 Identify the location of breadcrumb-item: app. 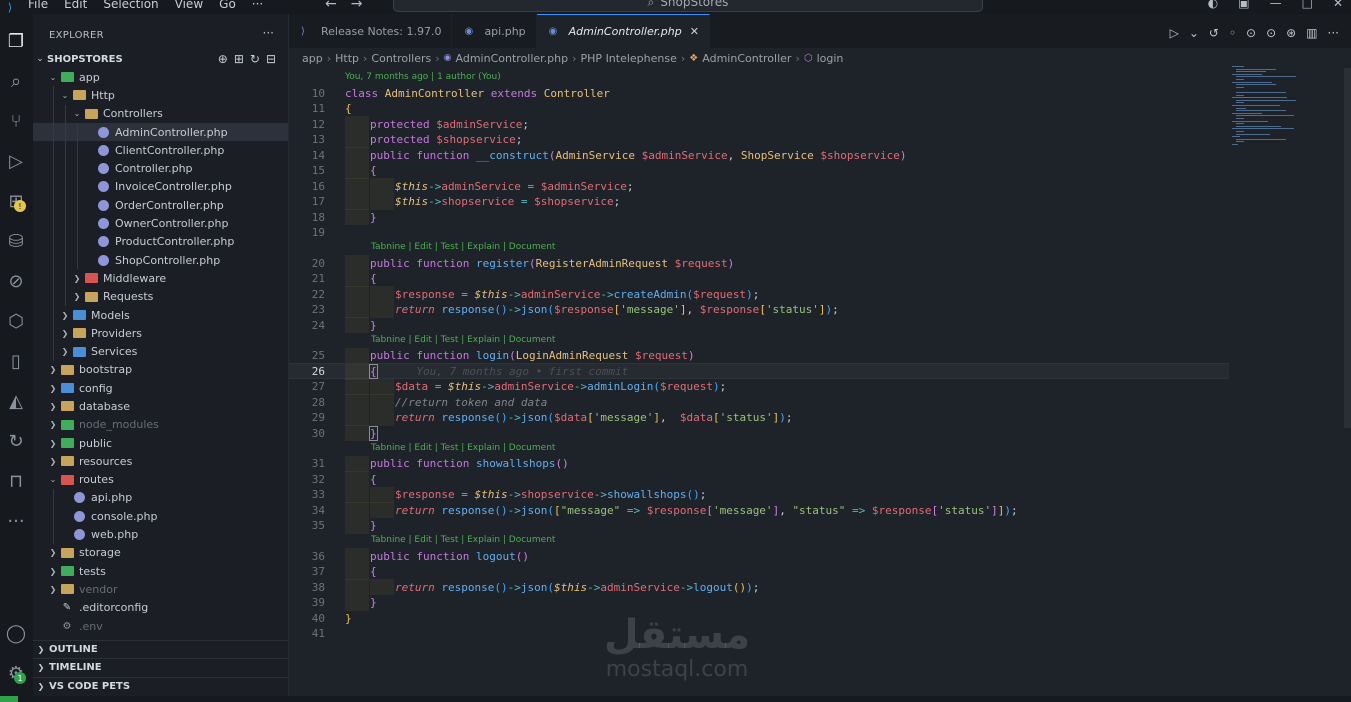
(312, 58).